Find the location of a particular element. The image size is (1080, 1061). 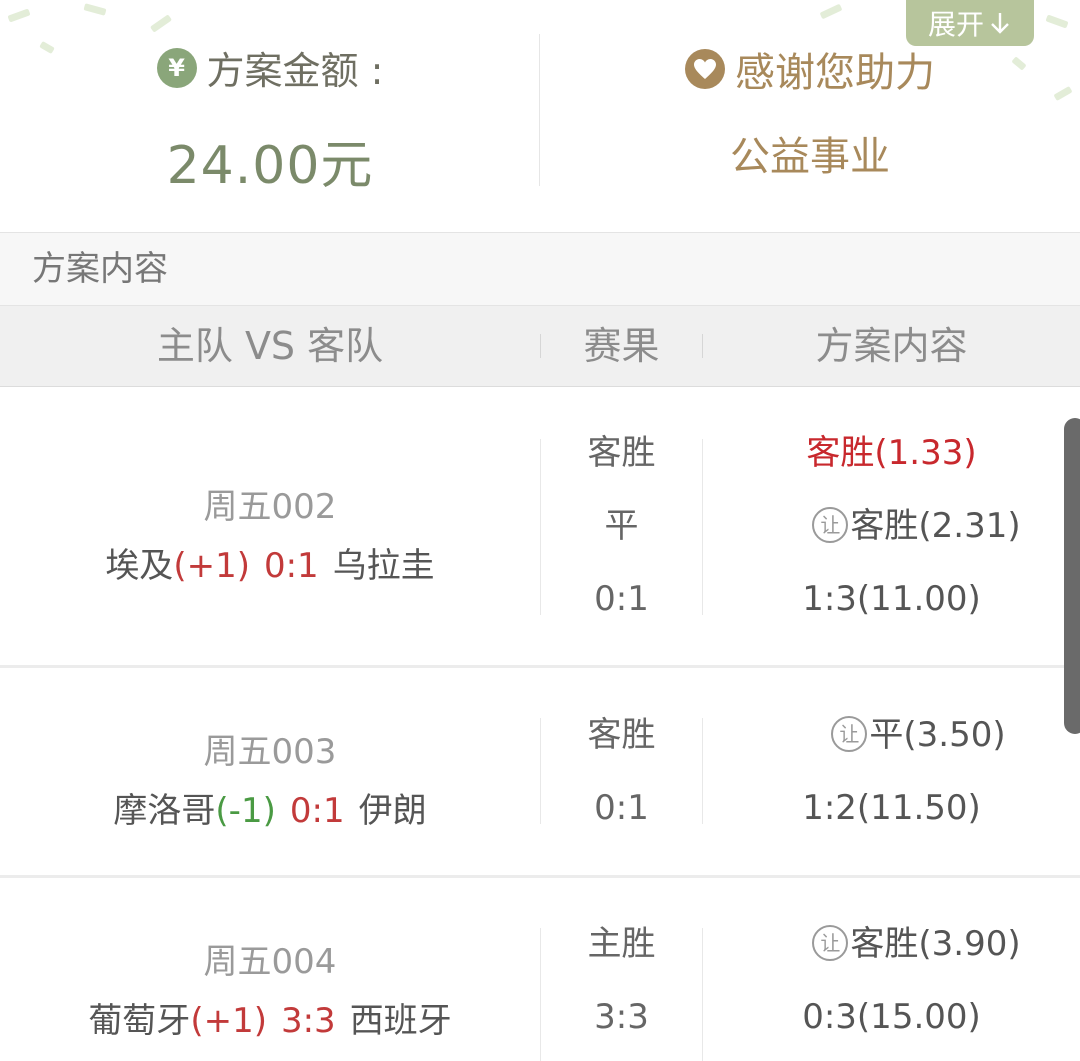

charity-title: 感谢您助力 is located at coordinates (810, 69).